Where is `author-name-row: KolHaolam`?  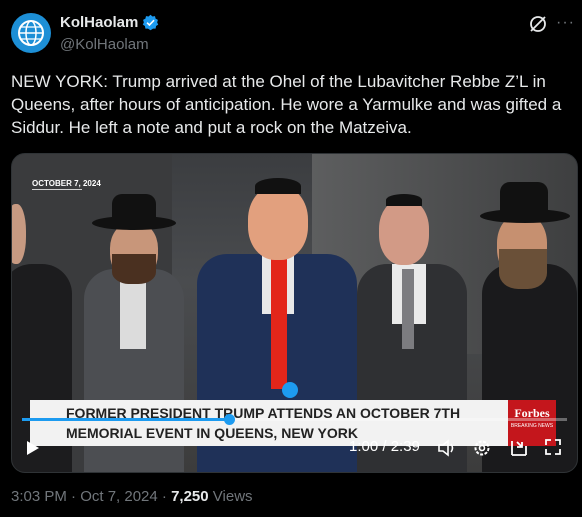 author-name-row: KolHaolam is located at coordinates (109, 22).